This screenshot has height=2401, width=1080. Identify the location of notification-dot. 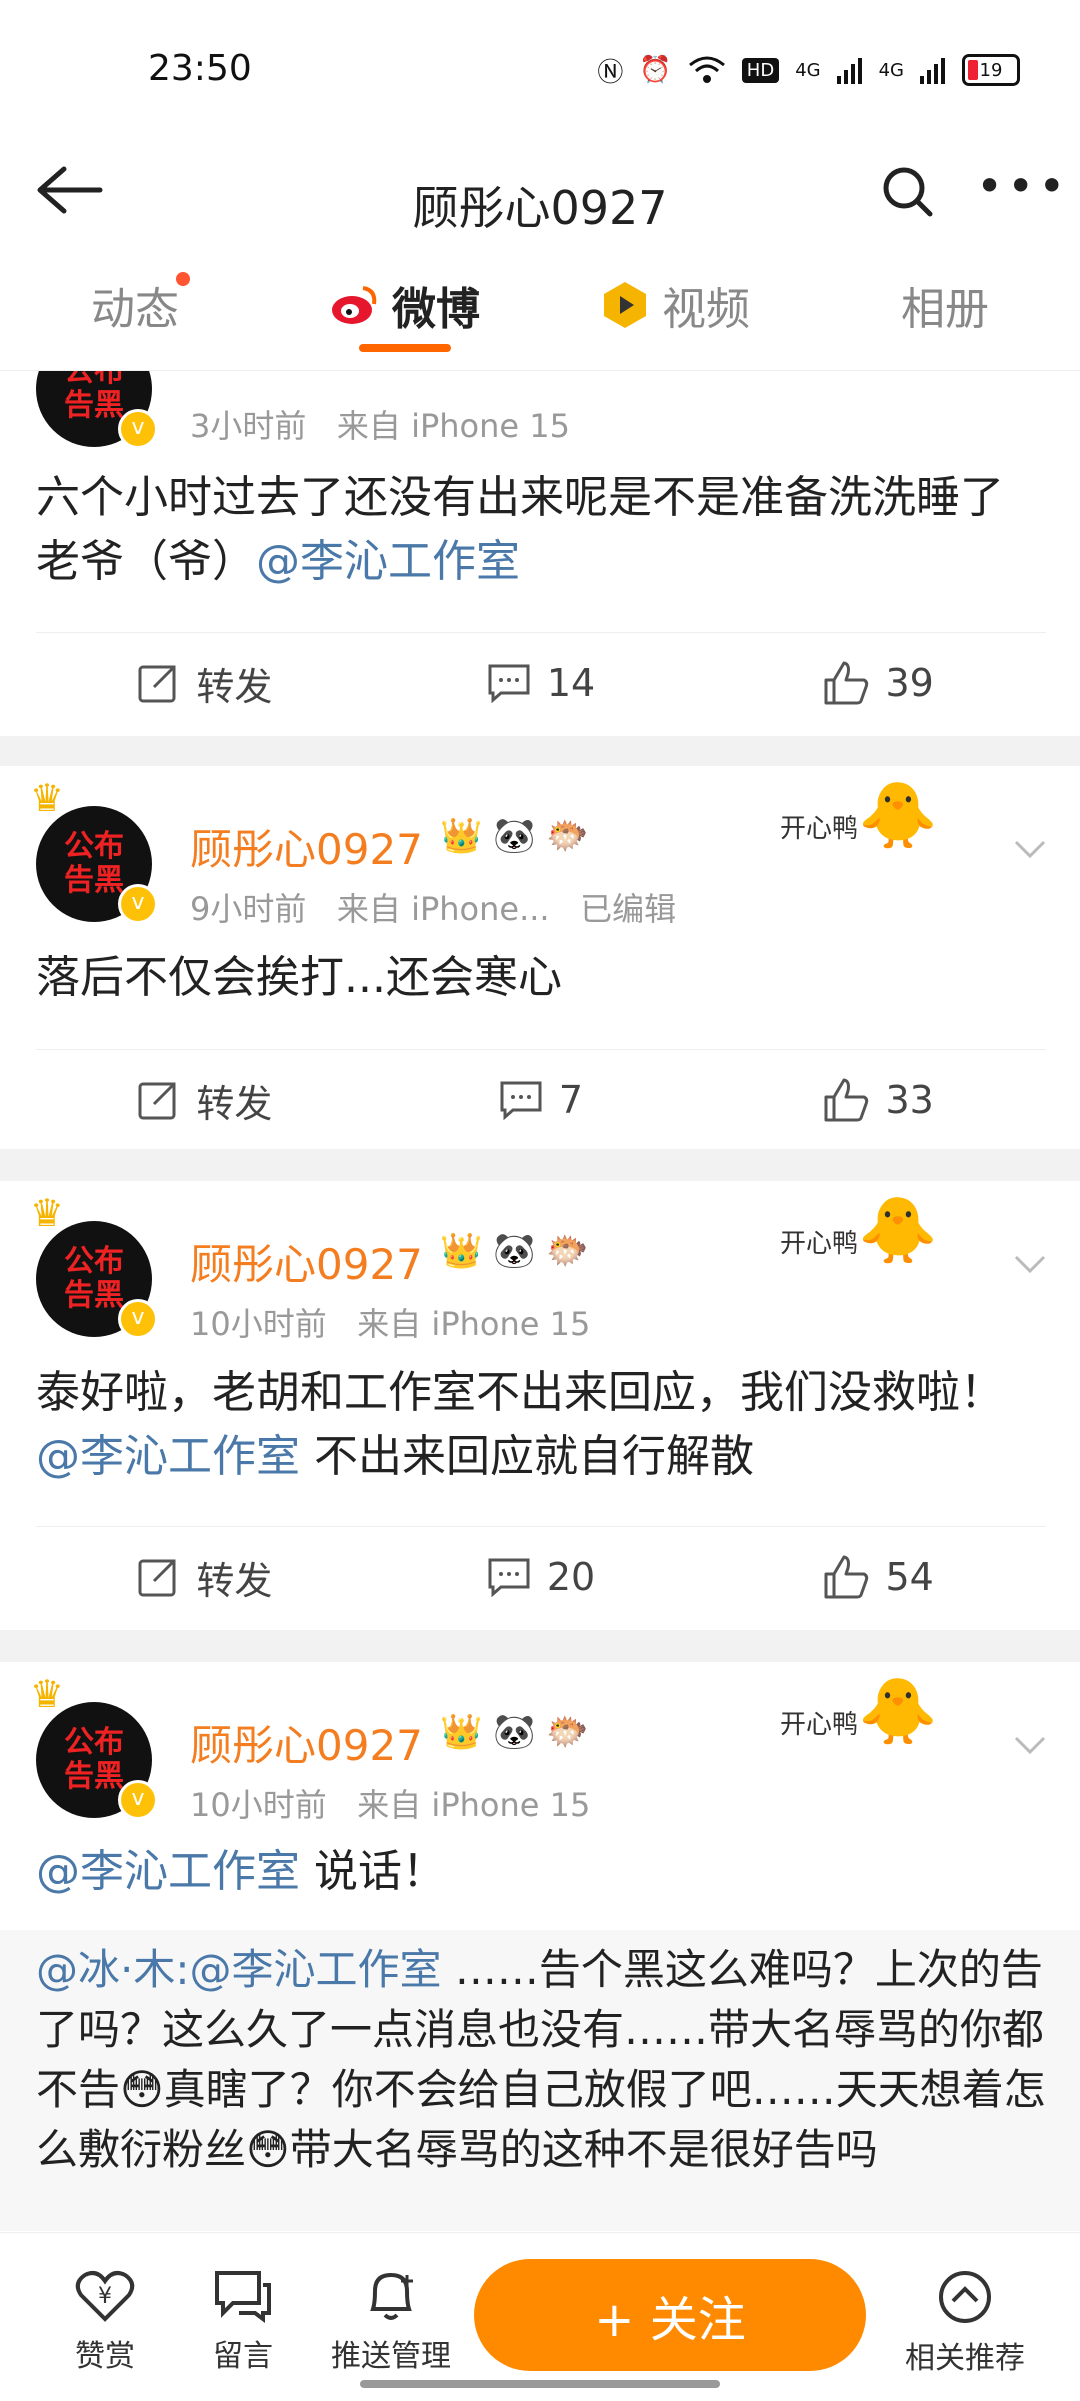
(183, 279).